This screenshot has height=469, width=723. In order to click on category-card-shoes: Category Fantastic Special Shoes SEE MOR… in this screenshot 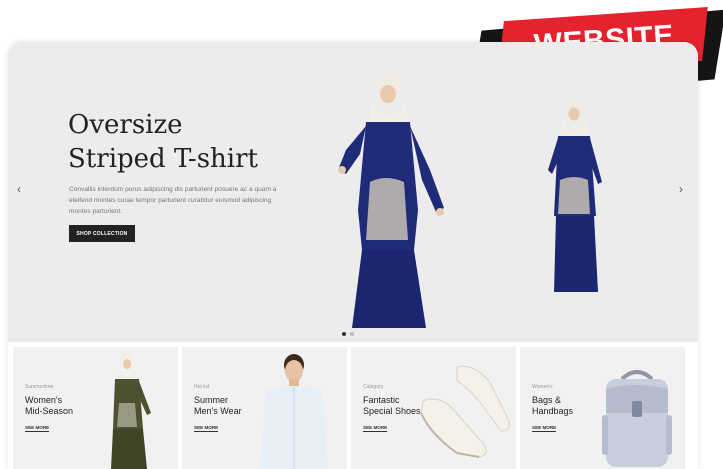, I will do `click(433, 408)`.